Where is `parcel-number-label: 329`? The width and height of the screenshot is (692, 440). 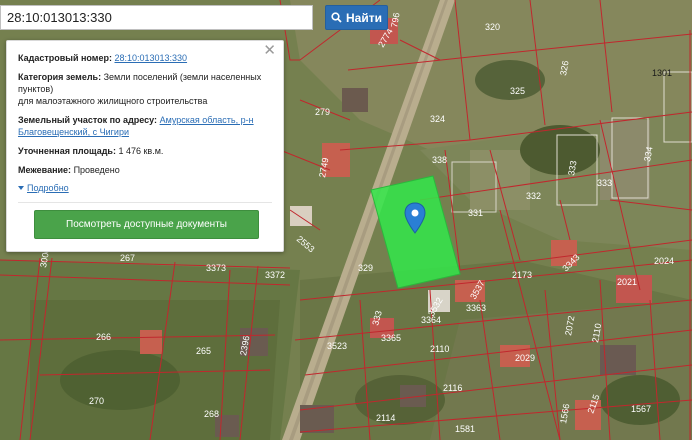
parcel-number-label: 329 is located at coordinates (365, 268).